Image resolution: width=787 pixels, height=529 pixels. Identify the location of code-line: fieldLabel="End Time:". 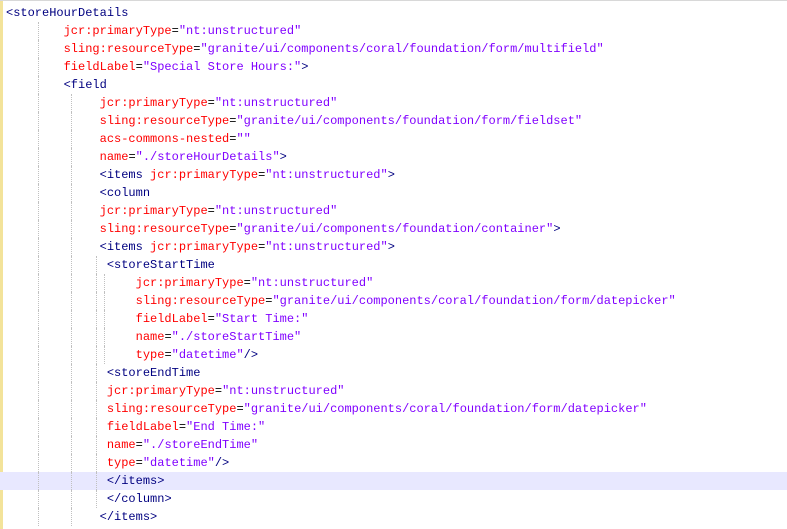
(393, 427).